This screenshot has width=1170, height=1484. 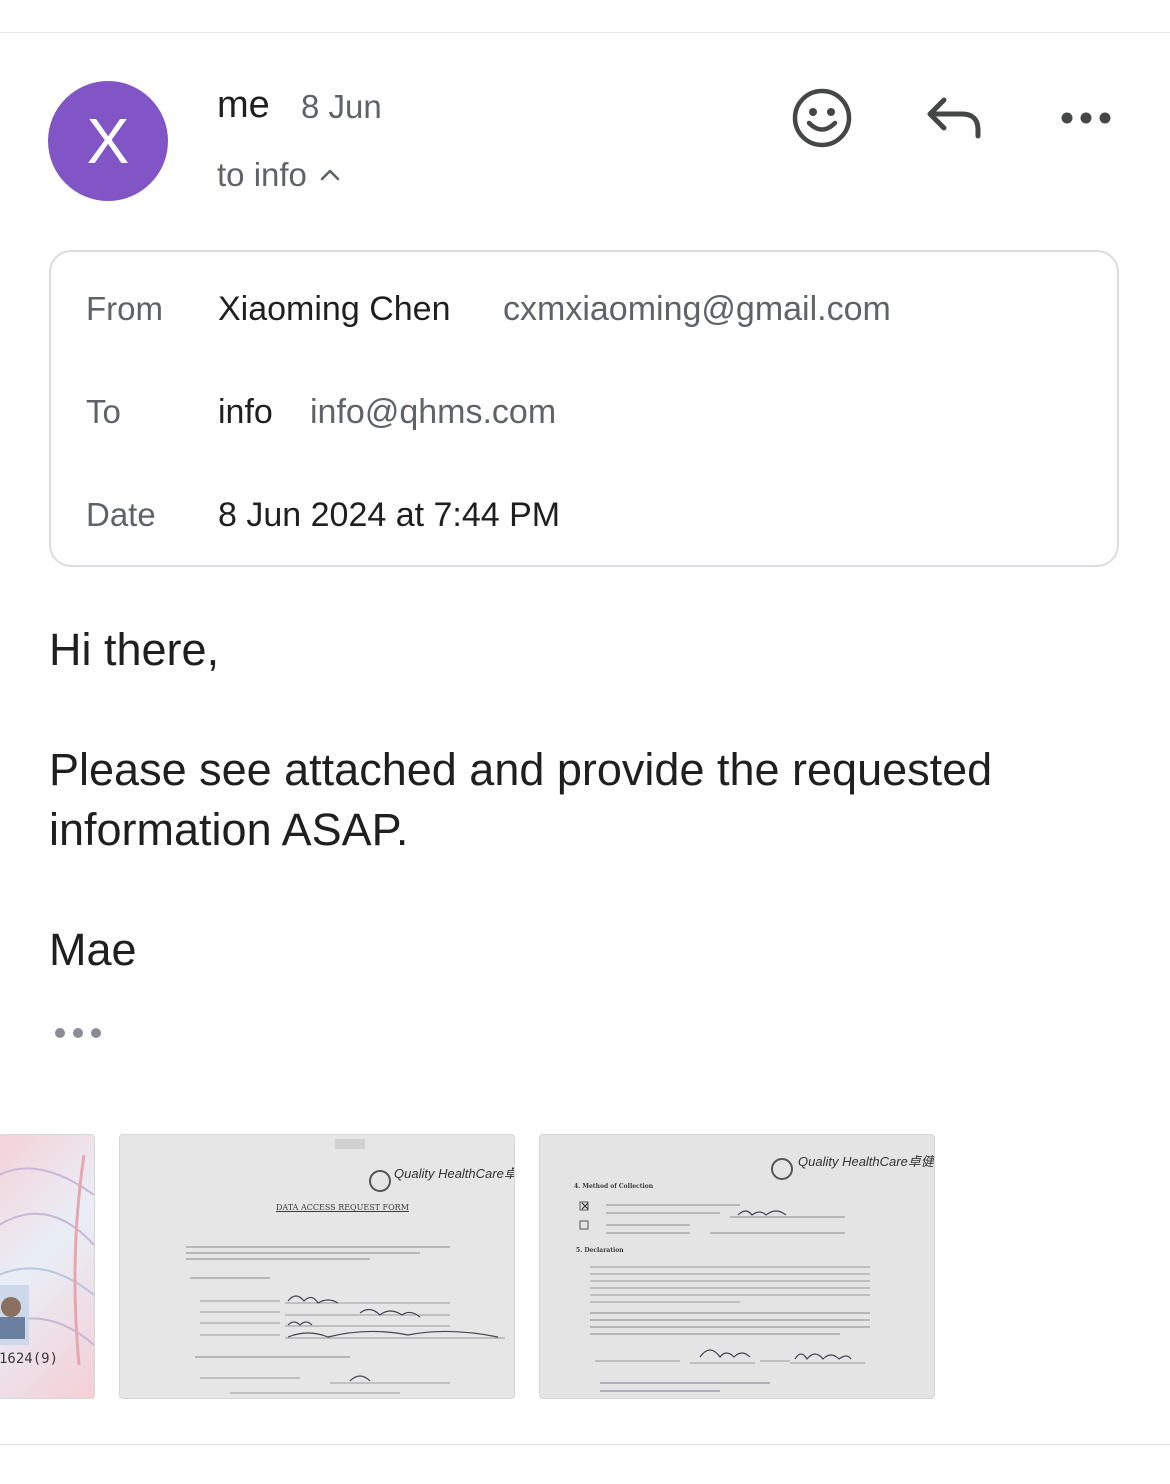 What do you see at coordinates (124, 308) in the screenshot?
I see `from-label: From` at bounding box center [124, 308].